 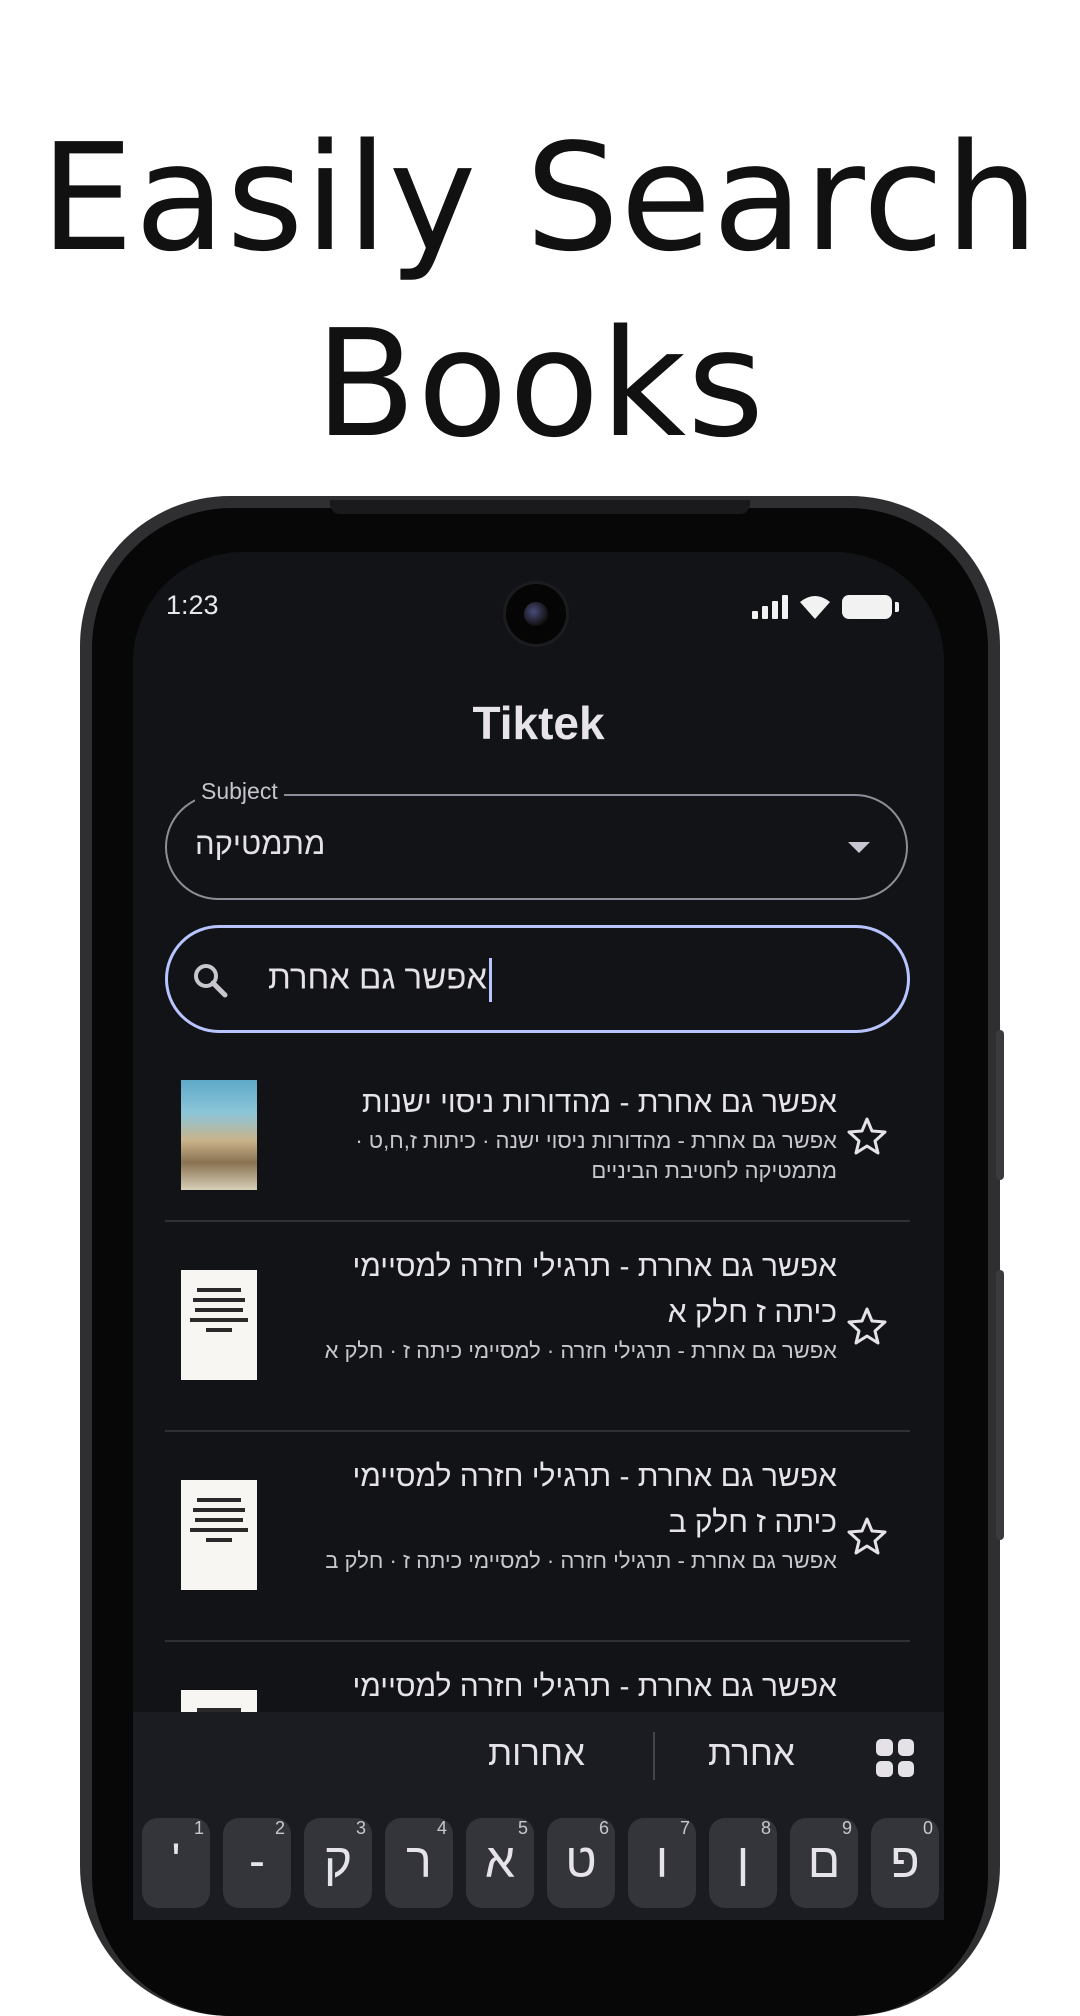 I want to click on wifi-icon, so click(x=815, y=607).